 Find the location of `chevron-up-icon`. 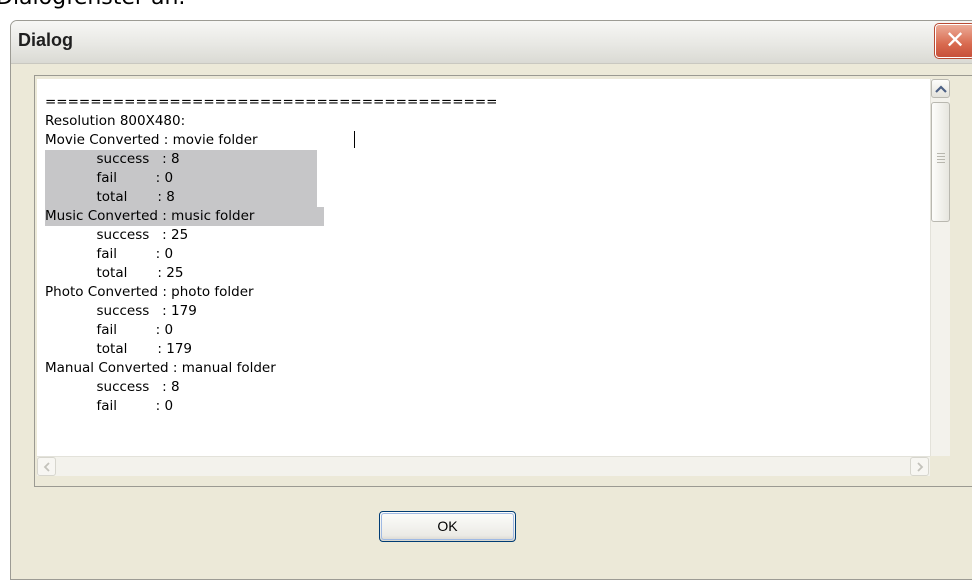

chevron-up-icon is located at coordinates (941, 89).